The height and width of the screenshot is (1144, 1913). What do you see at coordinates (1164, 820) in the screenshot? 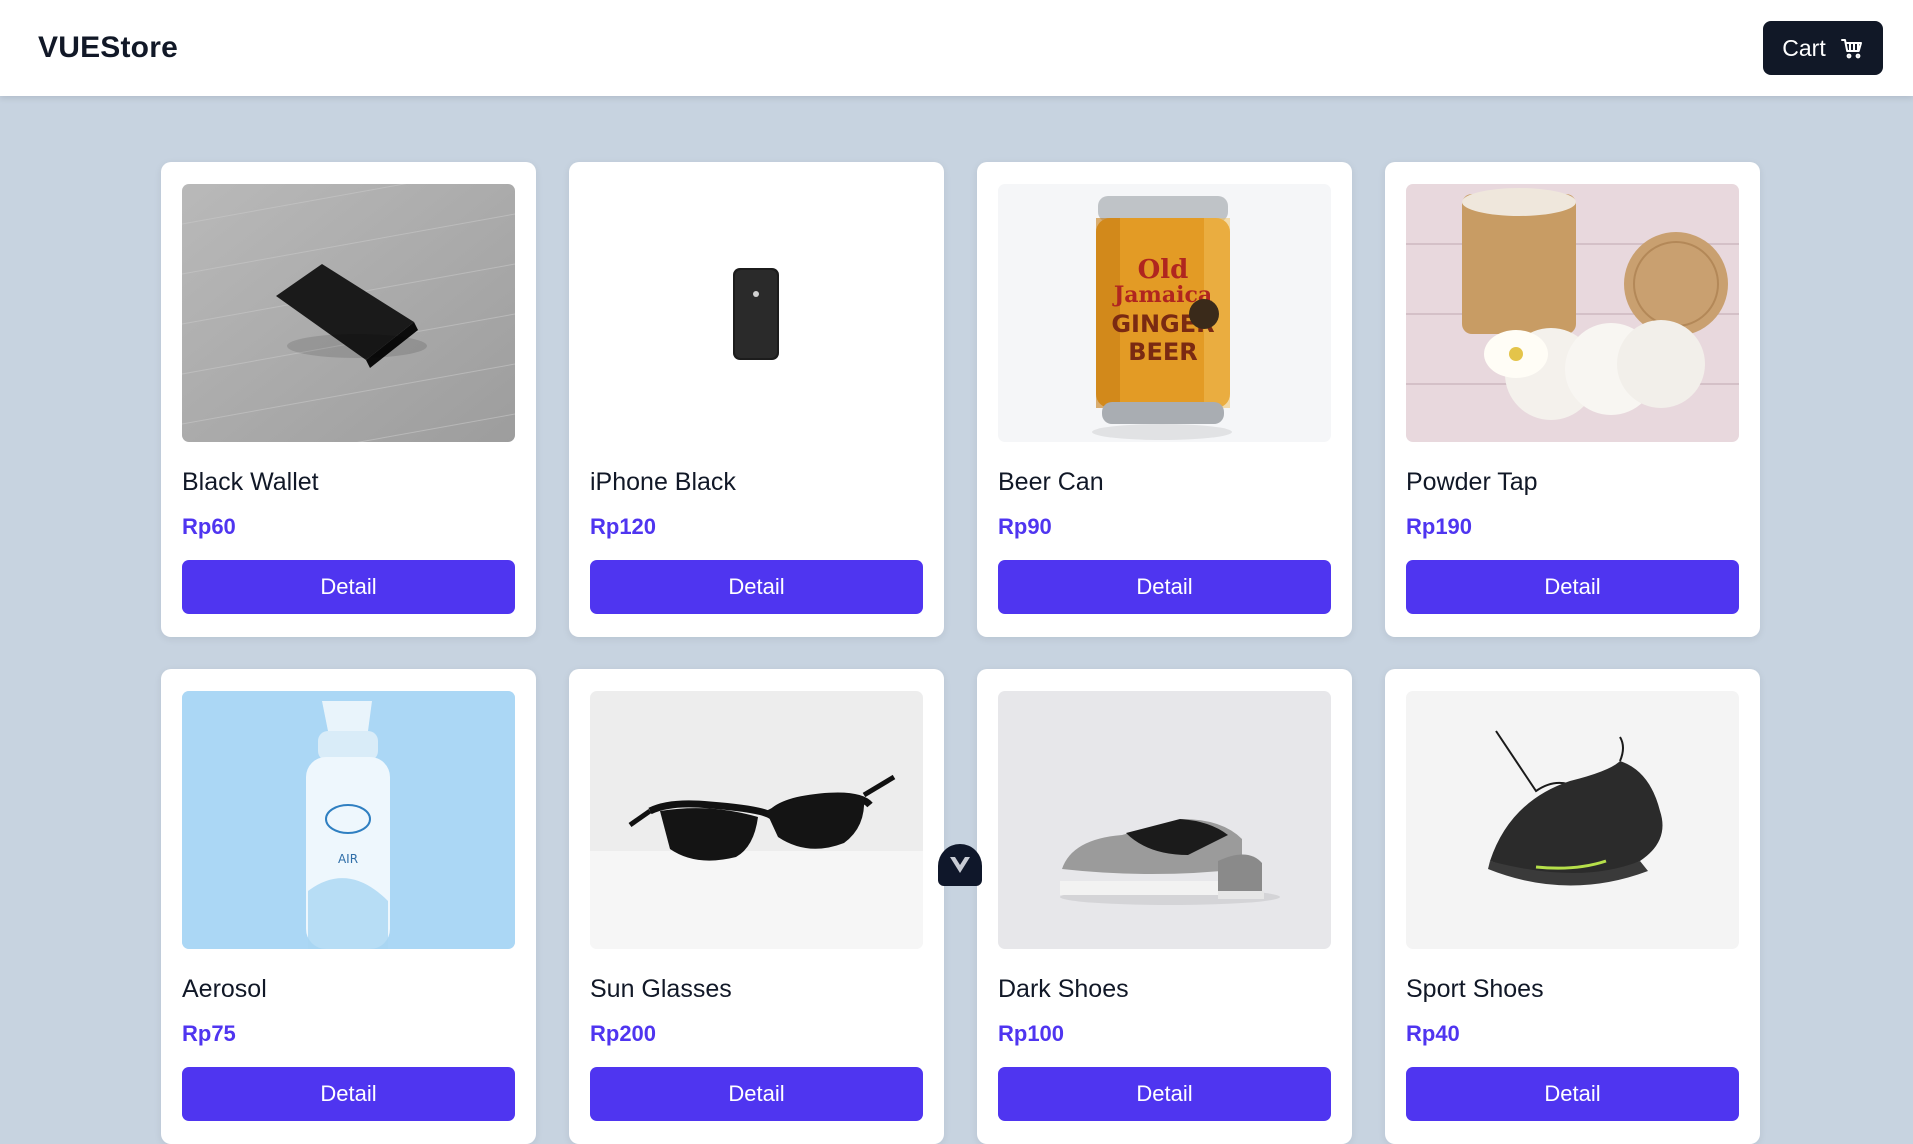
I see `dark-shoes-photo` at bounding box center [1164, 820].